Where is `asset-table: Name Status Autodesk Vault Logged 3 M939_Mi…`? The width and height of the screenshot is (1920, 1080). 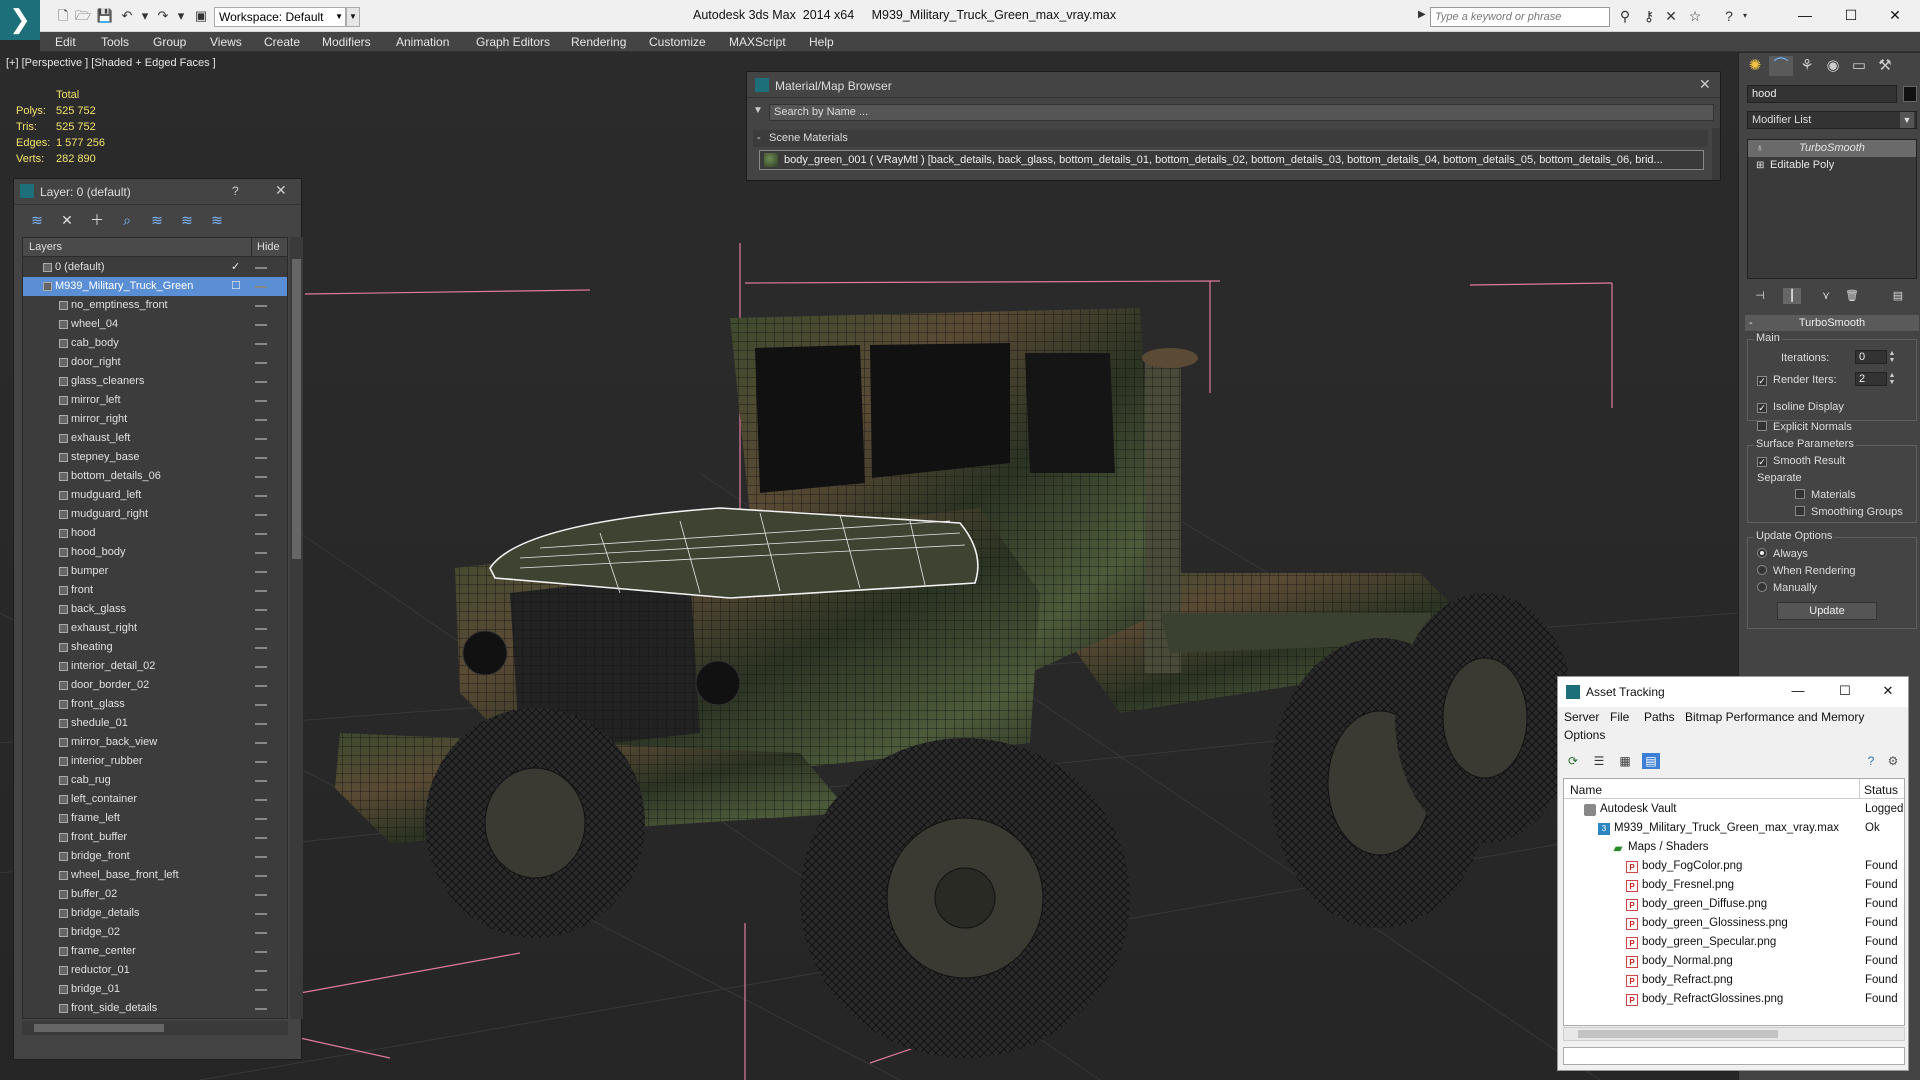 asset-table: Name Status Autodesk Vault Logged 3 M939_Mi… is located at coordinates (1734, 902).